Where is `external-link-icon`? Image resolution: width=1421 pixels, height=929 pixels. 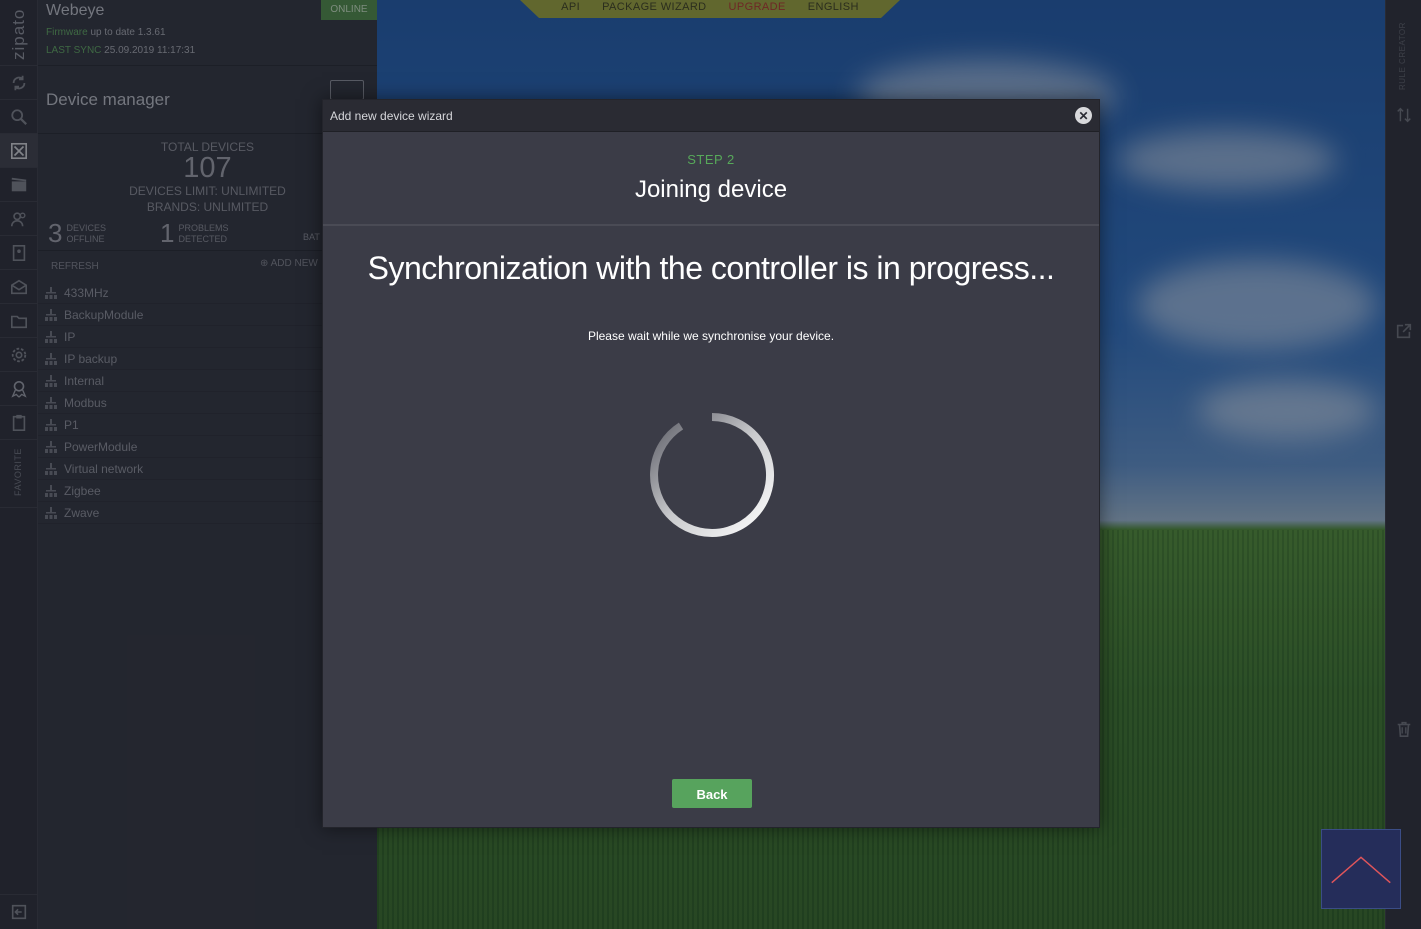
external-link-icon is located at coordinates (1403, 331).